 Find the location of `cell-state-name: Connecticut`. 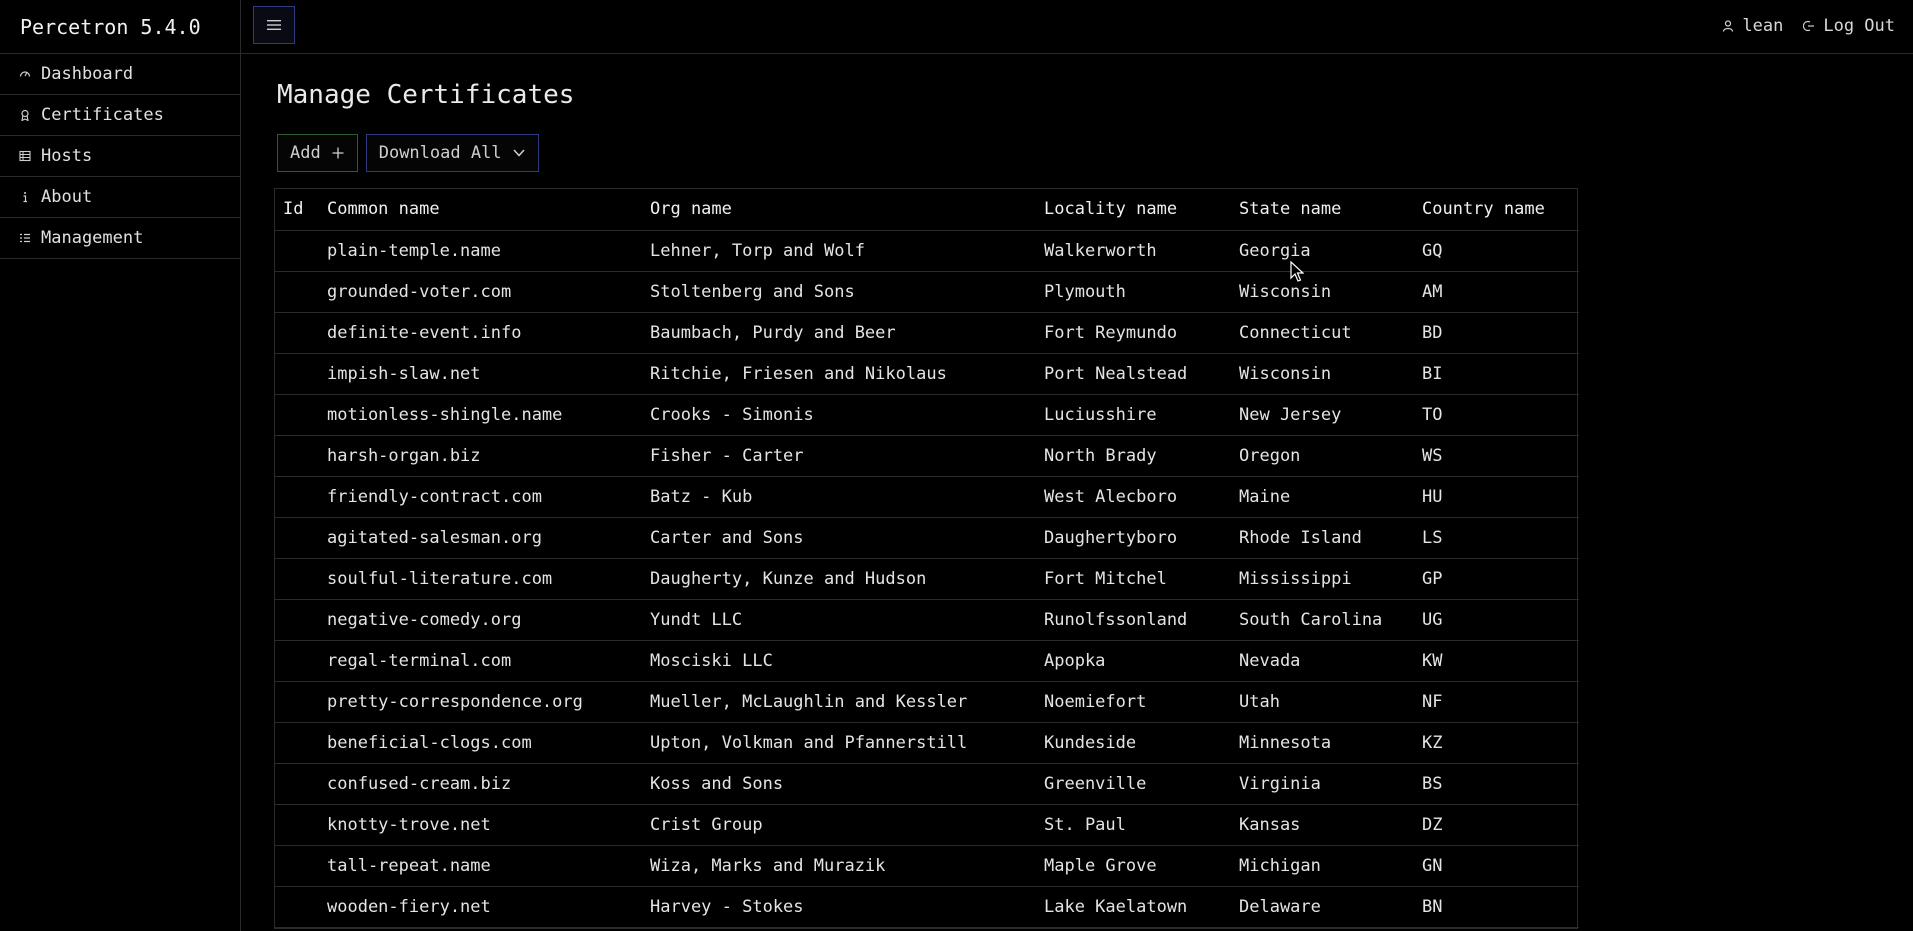

cell-state-name: Connecticut is located at coordinates (1322, 333).